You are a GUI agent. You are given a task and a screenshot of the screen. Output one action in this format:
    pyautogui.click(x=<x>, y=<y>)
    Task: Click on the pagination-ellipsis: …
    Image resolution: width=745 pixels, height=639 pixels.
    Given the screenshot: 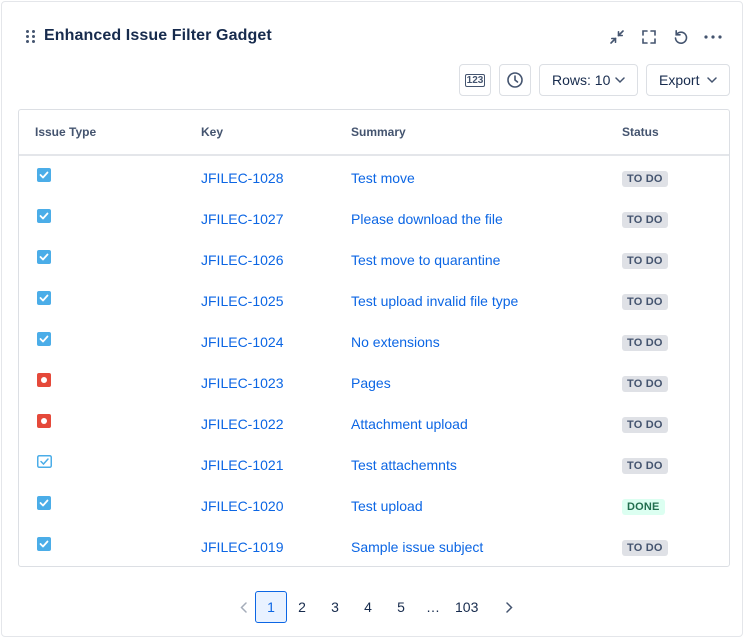 What is the action you would take?
    pyautogui.click(x=433, y=607)
    